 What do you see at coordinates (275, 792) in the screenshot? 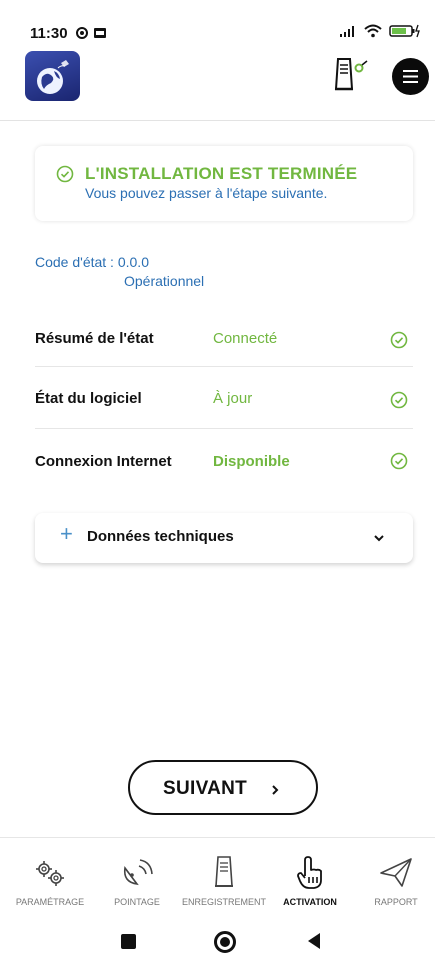
I see `chevron-right-icon` at bounding box center [275, 792].